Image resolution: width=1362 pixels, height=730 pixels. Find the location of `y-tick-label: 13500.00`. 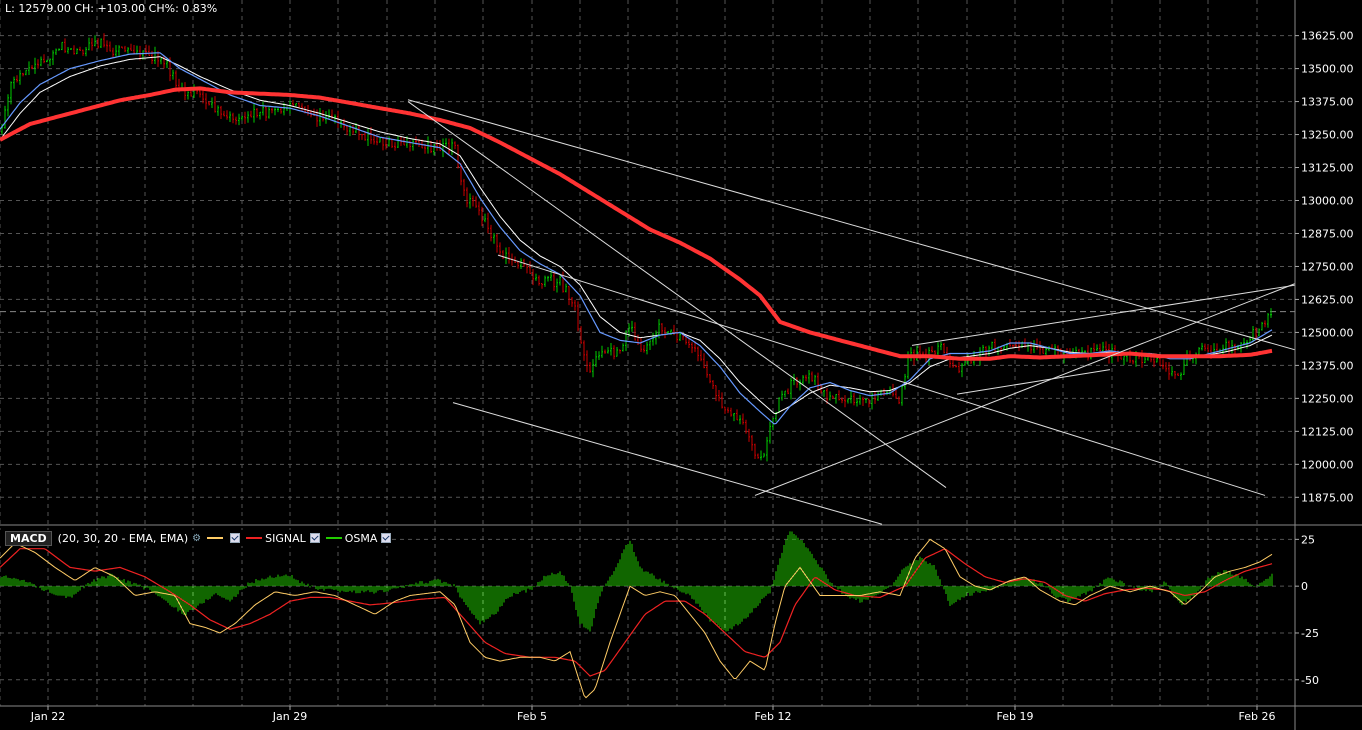

y-tick-label: 13500.00 is located at coordinates (1327, 69).